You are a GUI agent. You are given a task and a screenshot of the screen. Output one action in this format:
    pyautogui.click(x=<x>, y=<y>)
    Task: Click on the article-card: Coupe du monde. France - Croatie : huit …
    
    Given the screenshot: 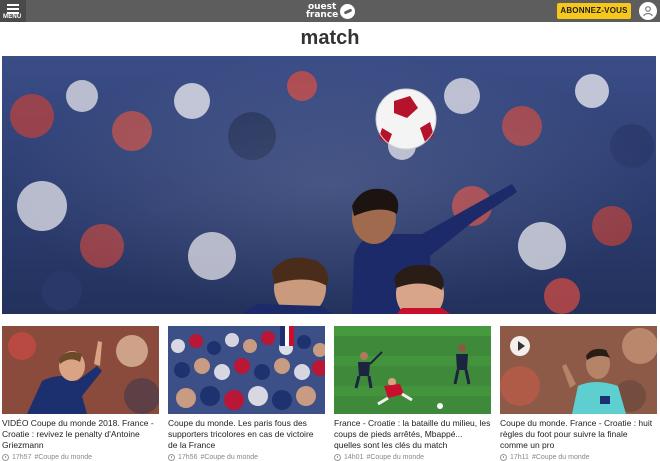 What is the action you would take?
    pyautogui.click(x=578, y=393)
    